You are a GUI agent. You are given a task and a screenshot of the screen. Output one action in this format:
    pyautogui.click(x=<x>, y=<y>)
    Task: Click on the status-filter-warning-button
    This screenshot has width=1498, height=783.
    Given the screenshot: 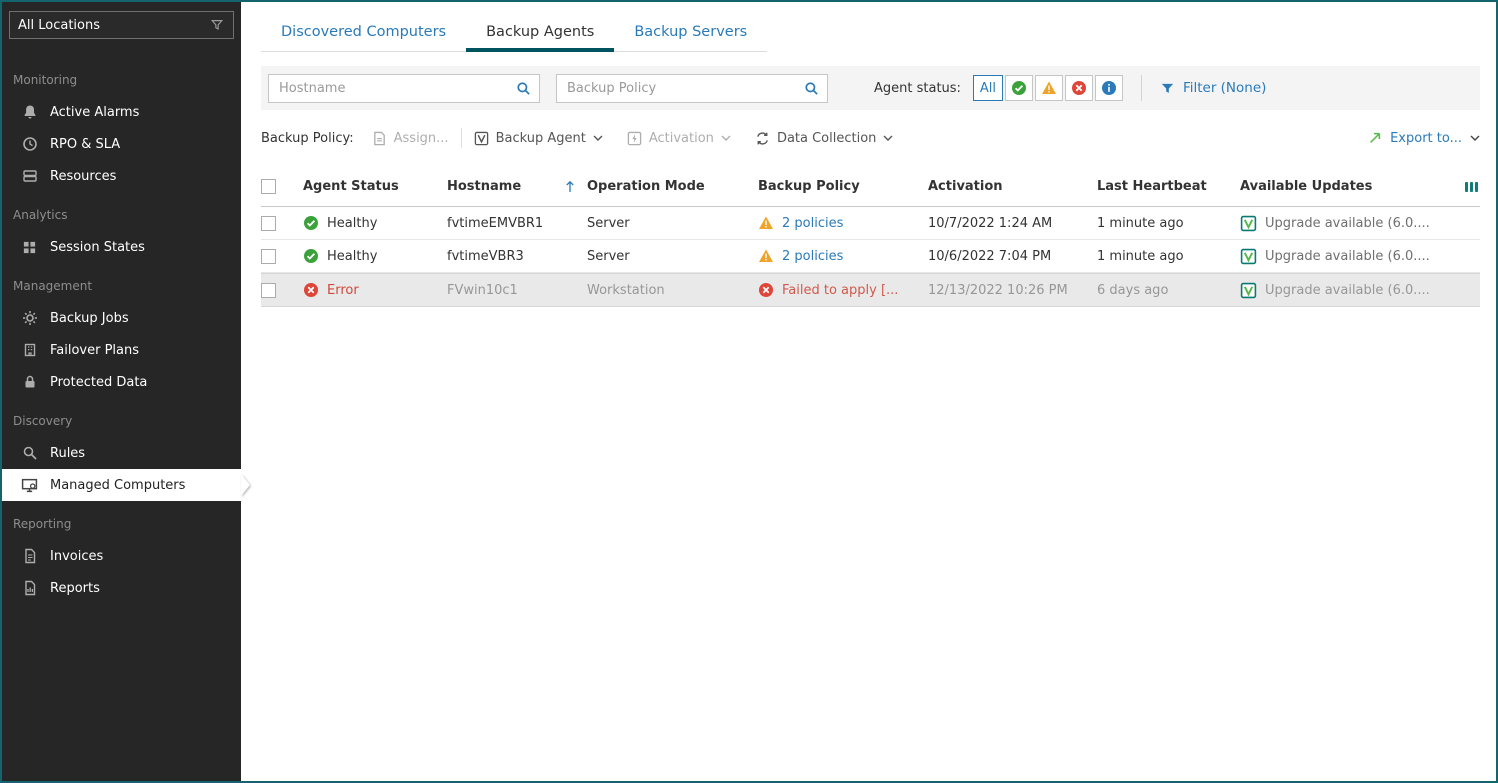 What is the action you would take?
    pyautogui.click(x=1048, y=88)
    